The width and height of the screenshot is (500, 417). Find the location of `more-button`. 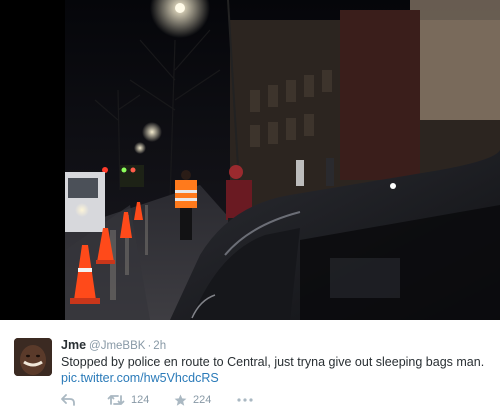

more-button is located at coordinates (245, 400).